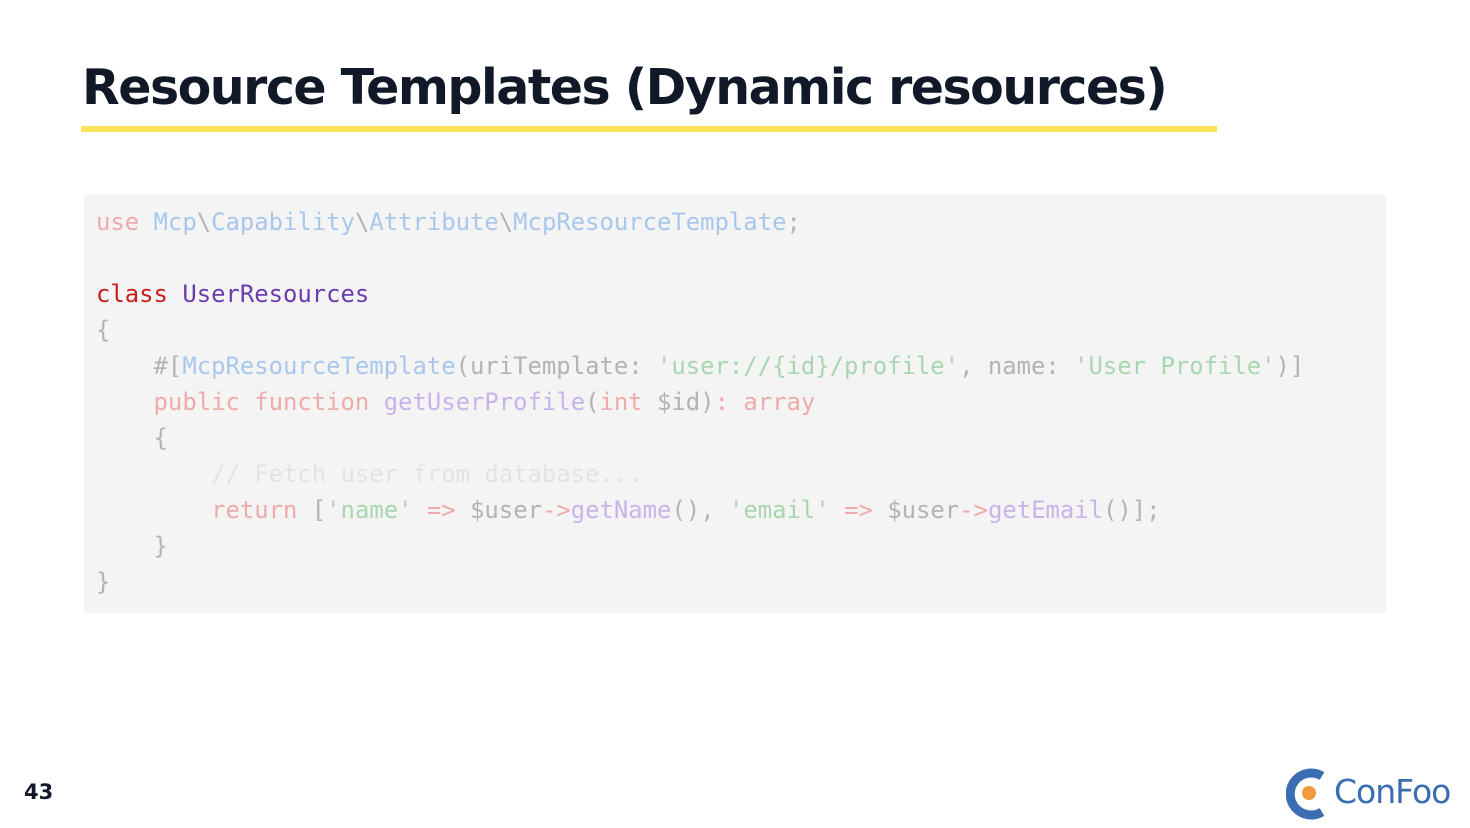 The width and height of the screenshot is (1470, 828). I want to click on code-token: 'email', so click(779, 510).